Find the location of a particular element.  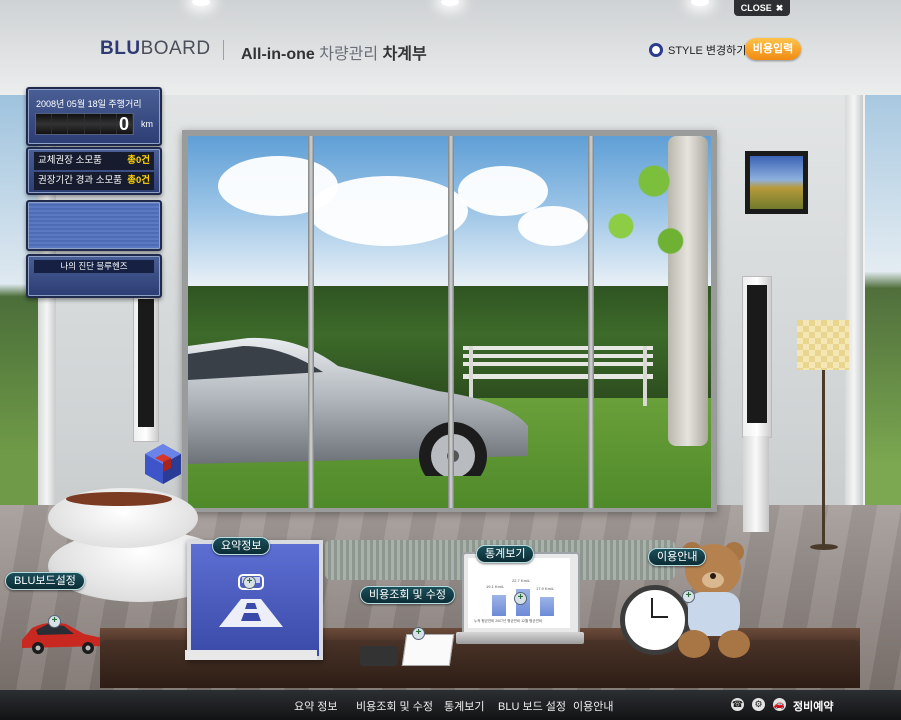

tree-leaves is located at coordinates (643, 211).